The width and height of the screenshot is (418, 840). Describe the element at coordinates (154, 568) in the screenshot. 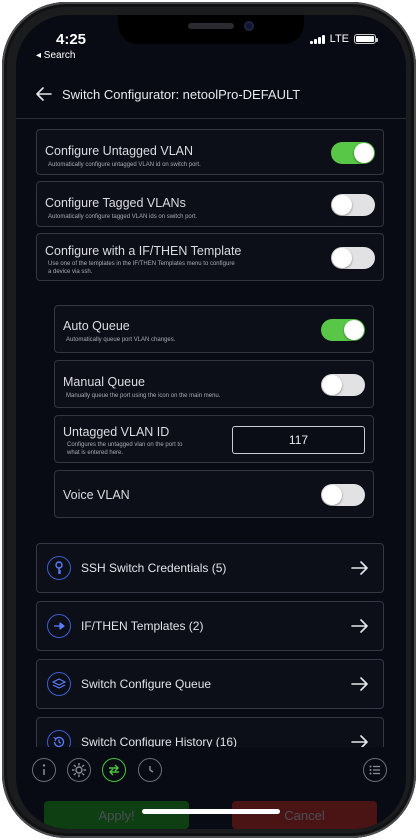

I see `nav-label: SSH Switch Credentials (5)` at that location.